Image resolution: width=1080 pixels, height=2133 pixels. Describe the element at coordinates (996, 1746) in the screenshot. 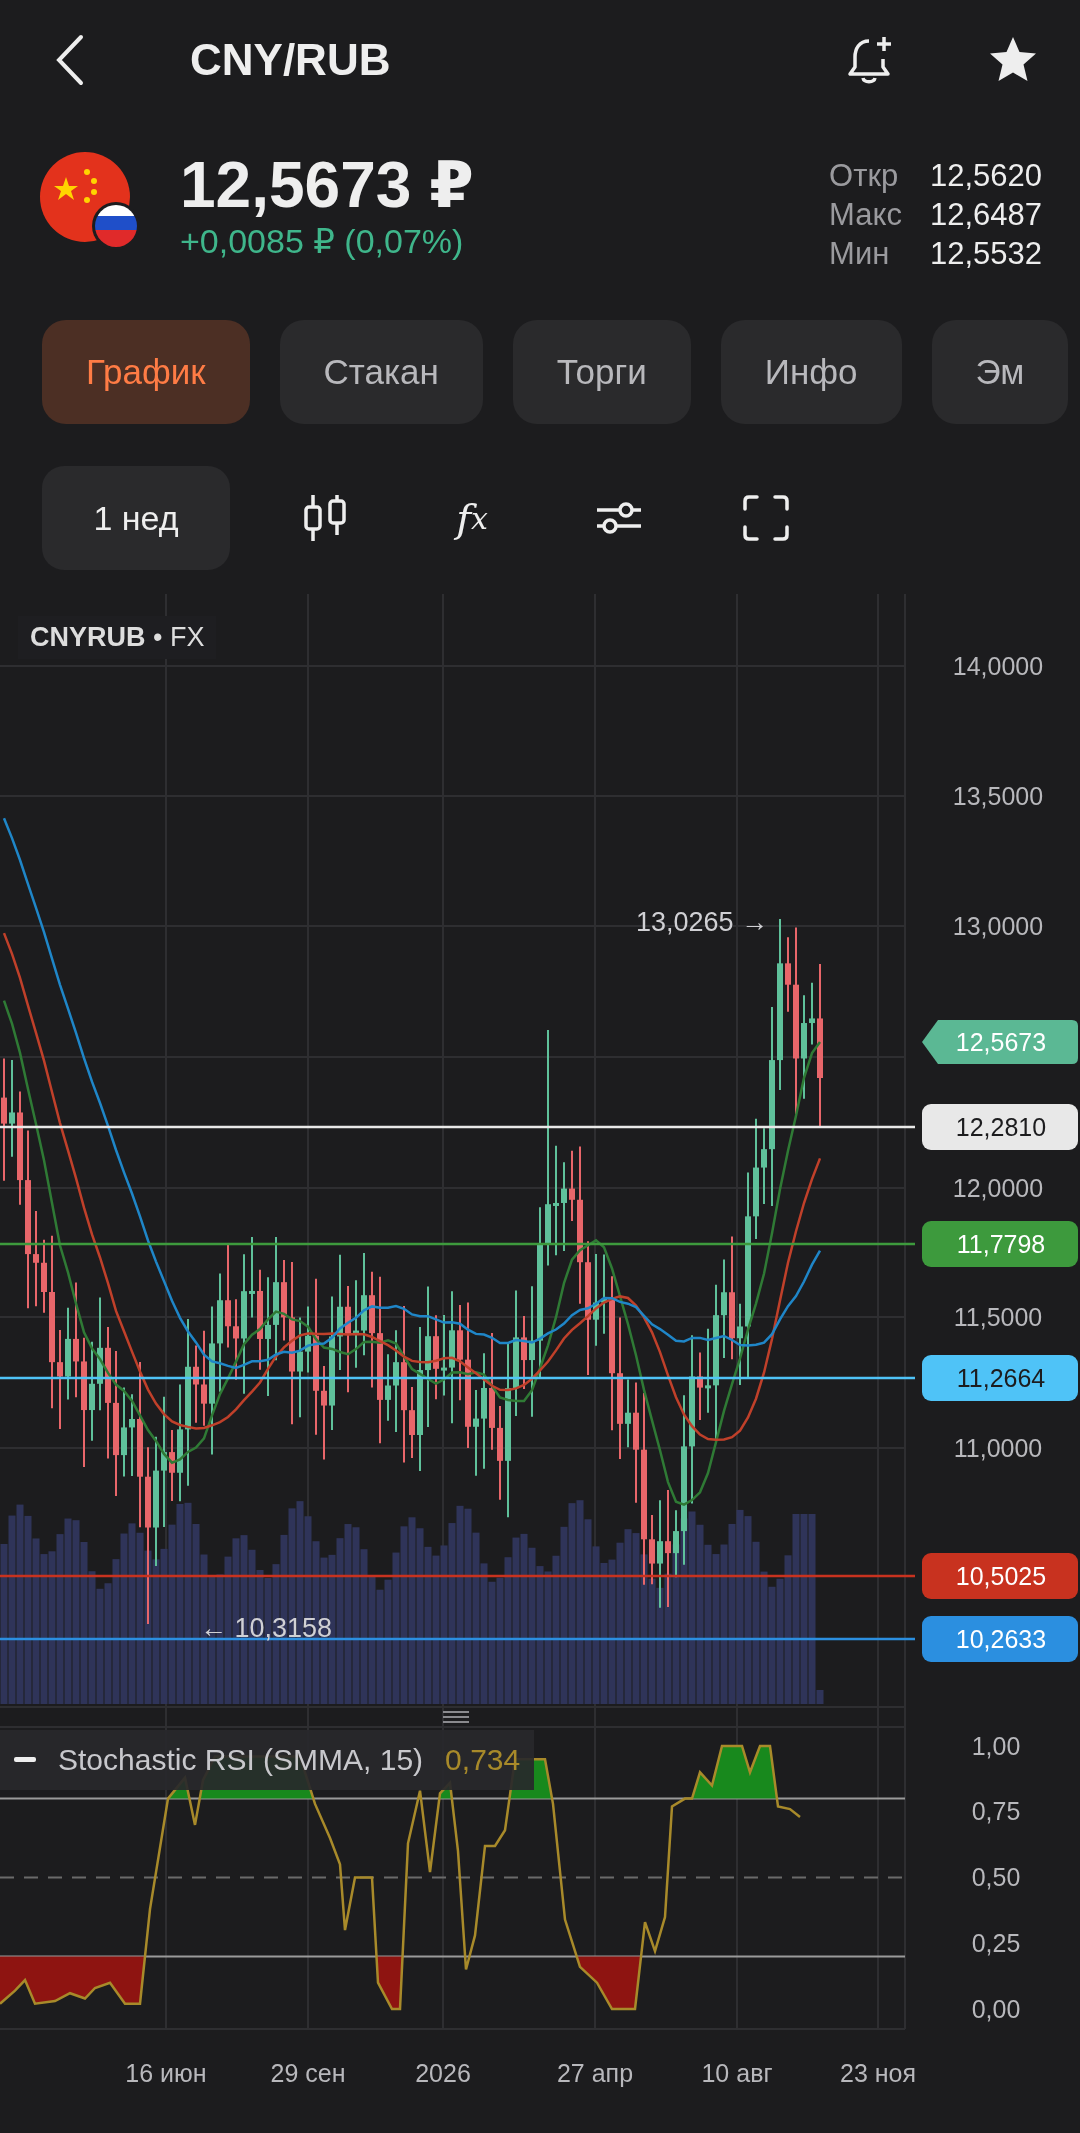

I see `axis-label: 1,00` at that location.